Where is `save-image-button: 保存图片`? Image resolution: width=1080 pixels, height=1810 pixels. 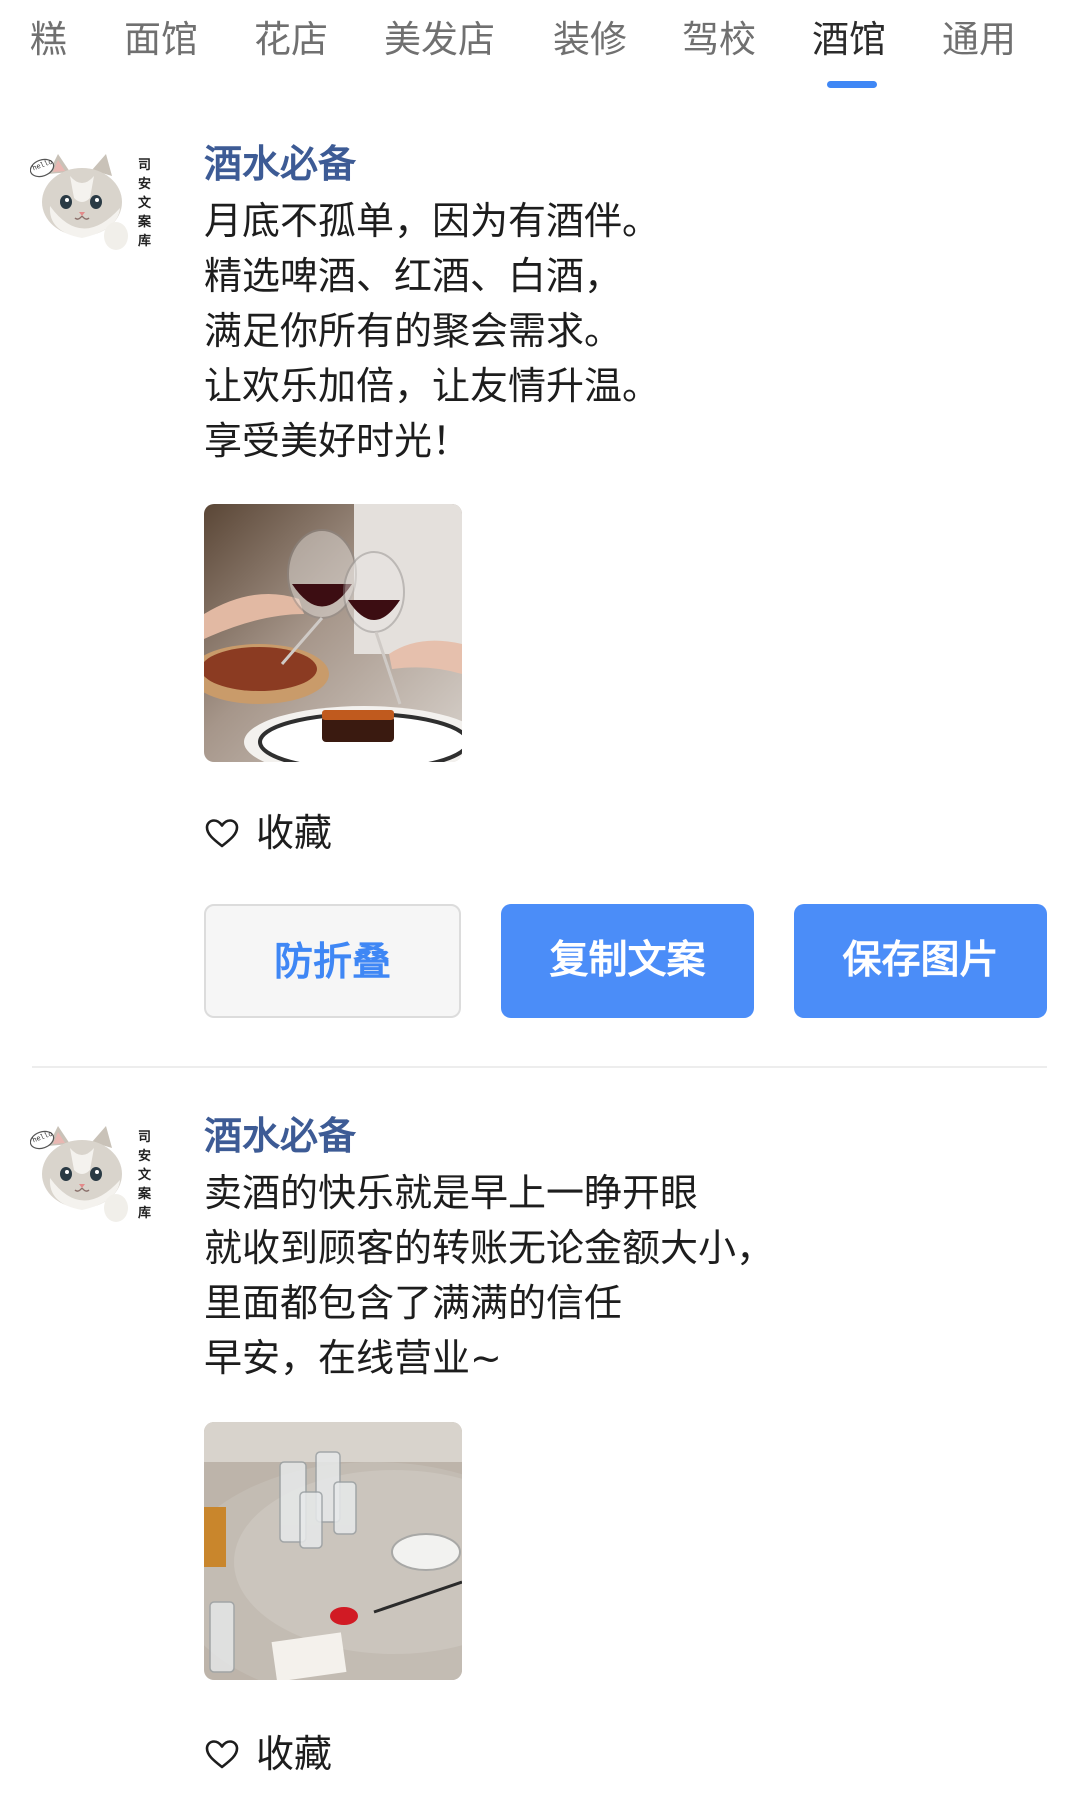
save-image-button: 保存图片 is located at coordinates (920, 961).